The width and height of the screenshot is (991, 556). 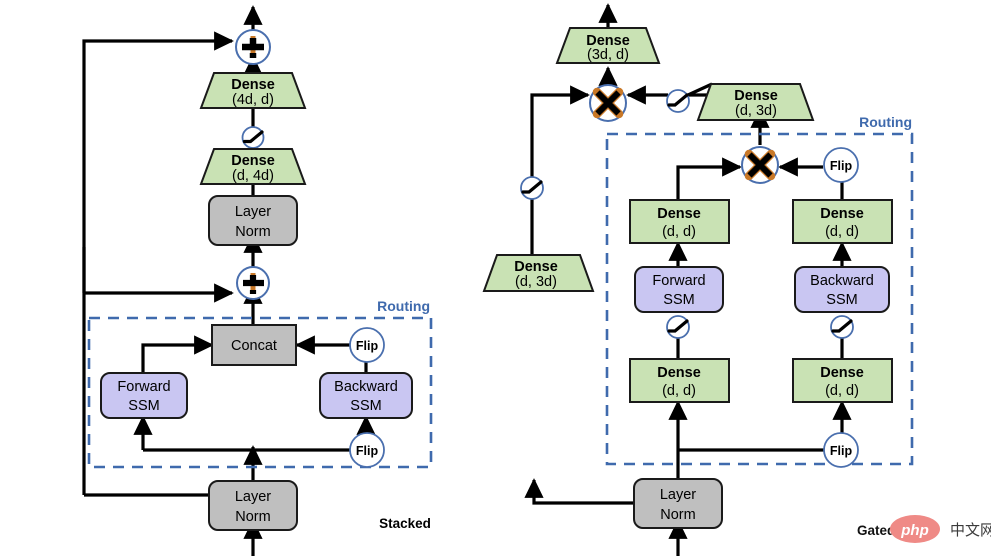 I want to click on dense-3d-d-subtitle: (3d, d), so click(x=608, y=55).